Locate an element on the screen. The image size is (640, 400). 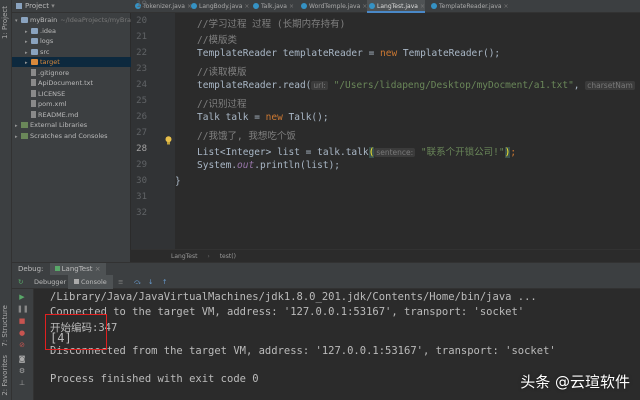
tree-item-label: README.md is located at coordinates (58, 114).